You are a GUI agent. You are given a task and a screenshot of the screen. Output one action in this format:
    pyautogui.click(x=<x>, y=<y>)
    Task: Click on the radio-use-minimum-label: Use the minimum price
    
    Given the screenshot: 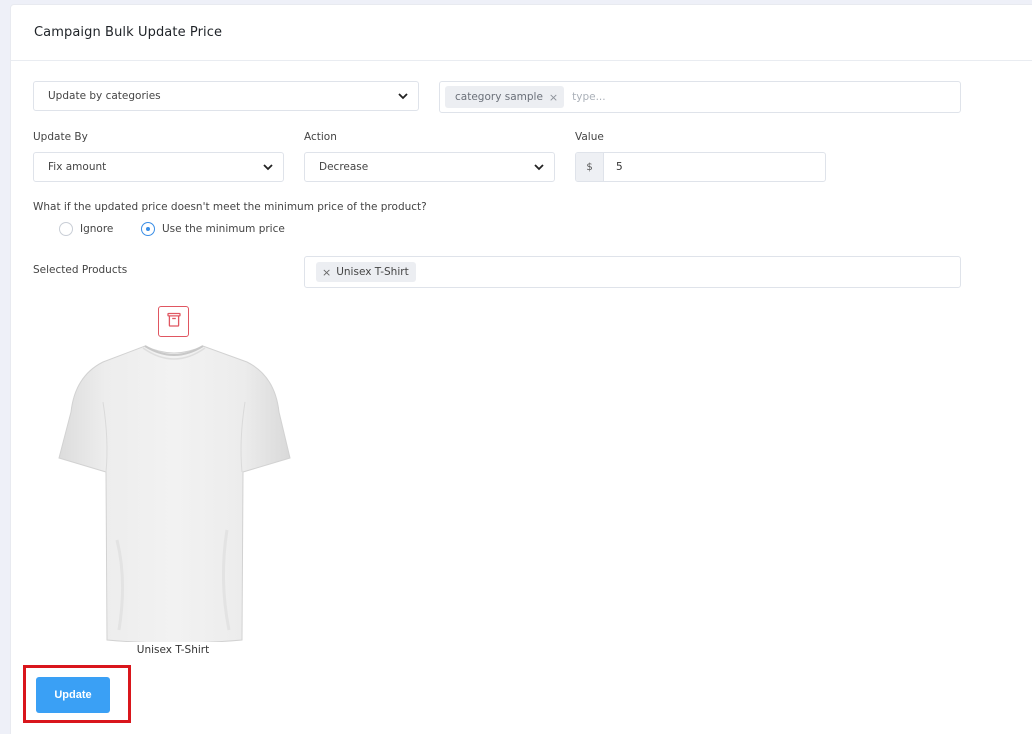 What is the action you would take?
    pyautogui.click(x=223, y=229)
    